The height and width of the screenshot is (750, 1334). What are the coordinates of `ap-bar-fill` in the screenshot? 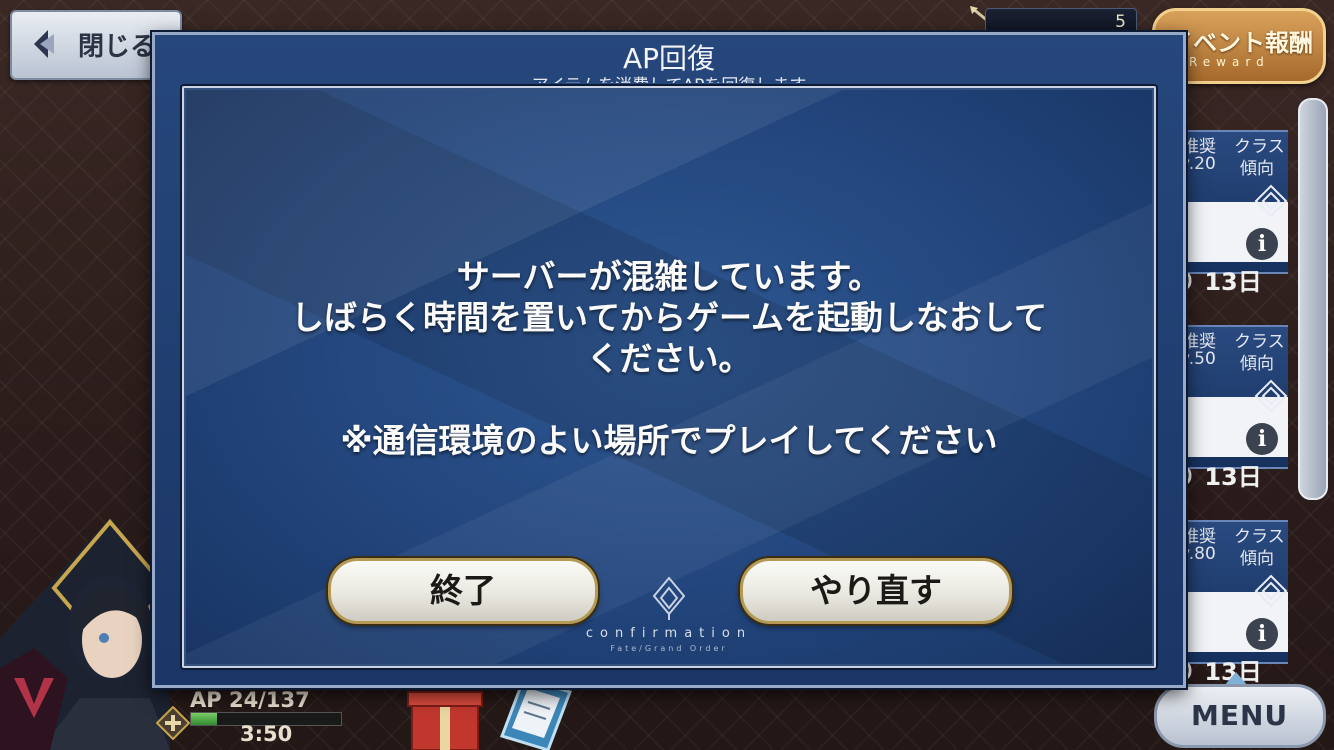 It's located at (204, 719).